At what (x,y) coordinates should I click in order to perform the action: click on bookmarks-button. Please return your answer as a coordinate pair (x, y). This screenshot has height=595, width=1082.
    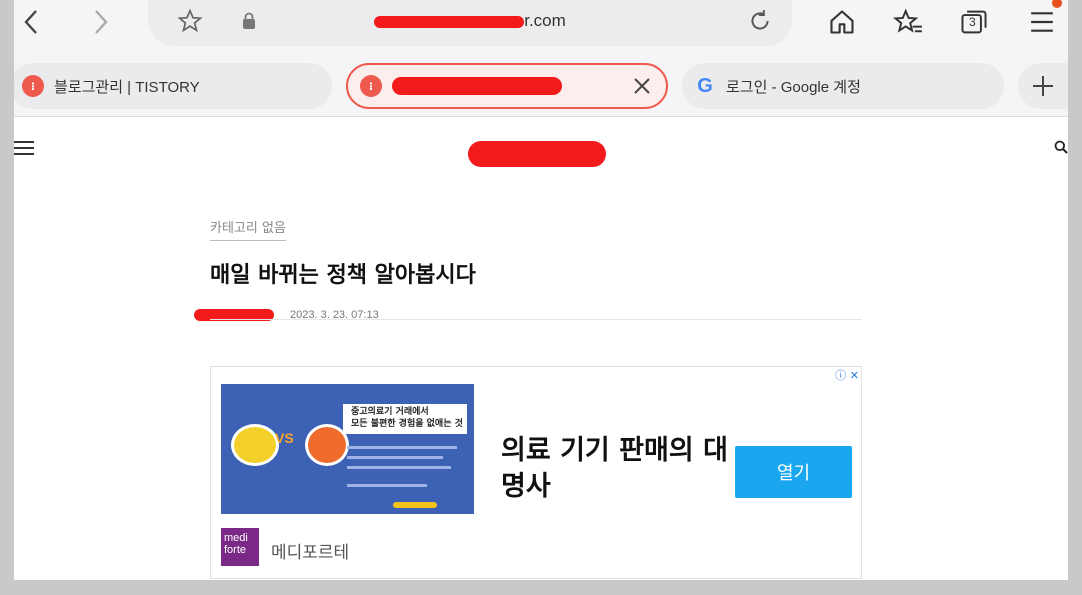
    Looking at the image, I should click on (908, 22).